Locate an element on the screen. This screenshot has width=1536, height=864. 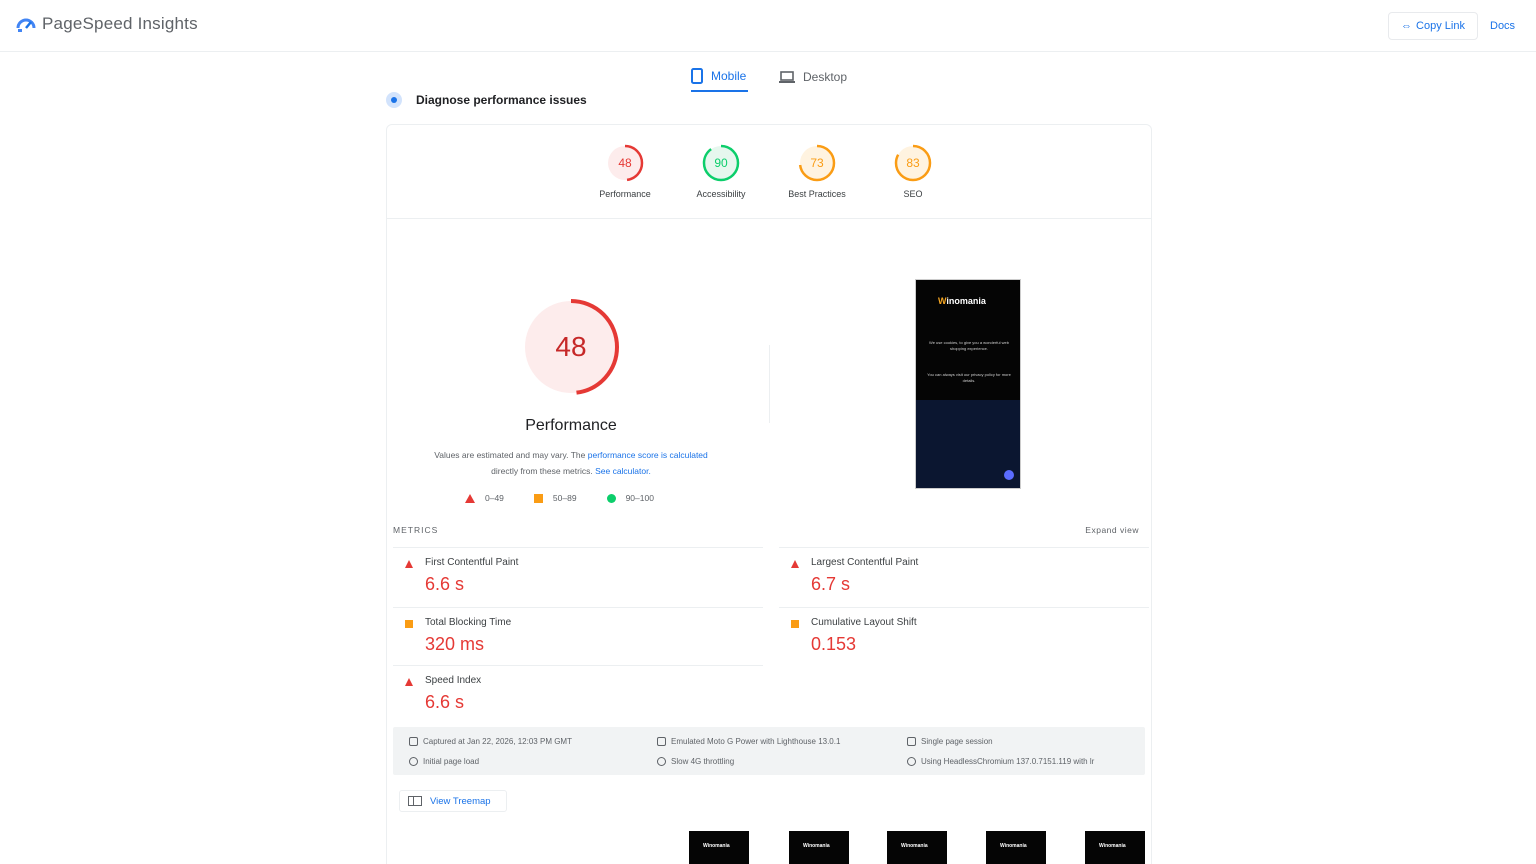
view-treemap-label: View Treemap is located at coordinates (460, 801).